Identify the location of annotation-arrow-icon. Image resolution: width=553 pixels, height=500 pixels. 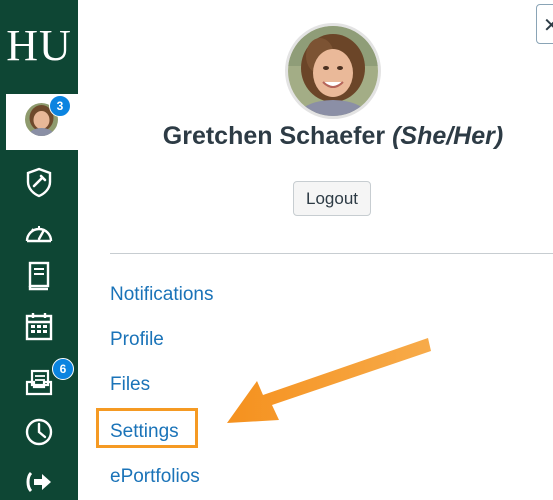
(329, 380).